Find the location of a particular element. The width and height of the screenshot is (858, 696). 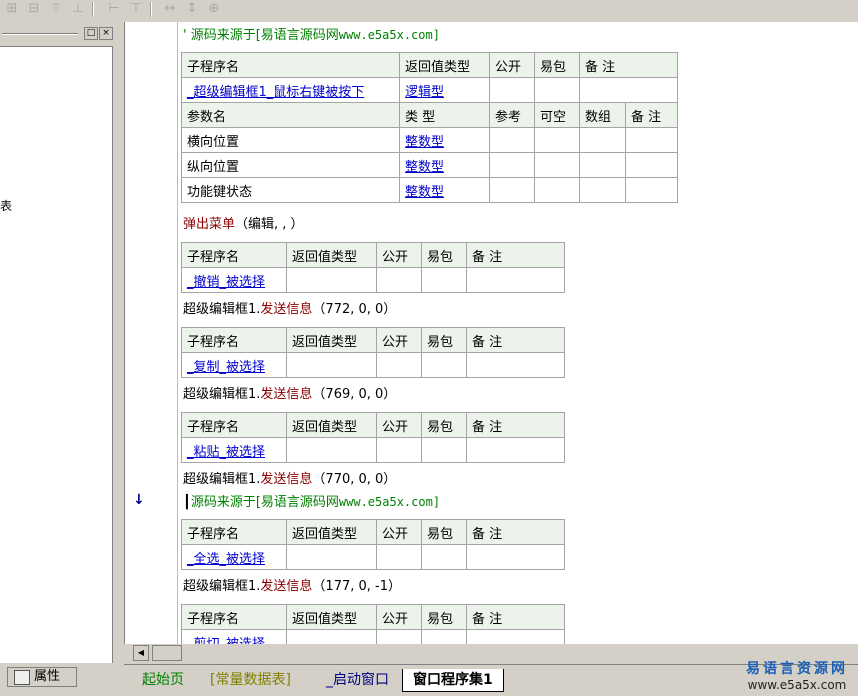

code-line: 超级编辑框1.发送信息（769, 0, 0） is located at coordinates (289, 392).